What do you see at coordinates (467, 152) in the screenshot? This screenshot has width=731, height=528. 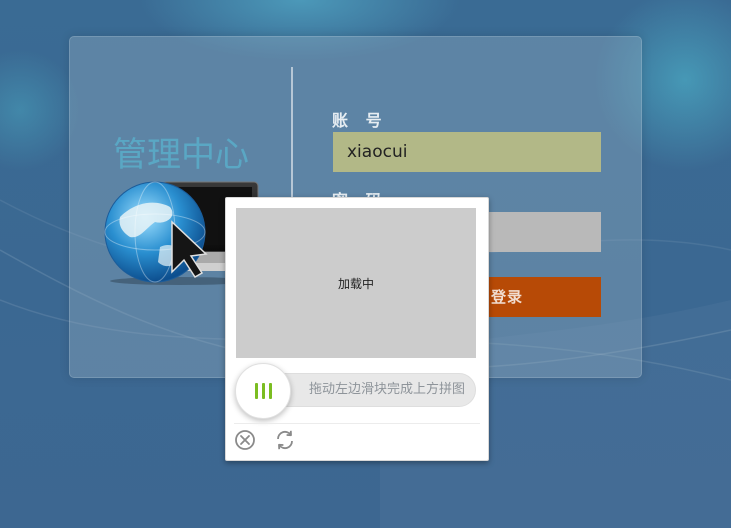 I see `account-input: xiaocui` at bounding box center [467, 152].